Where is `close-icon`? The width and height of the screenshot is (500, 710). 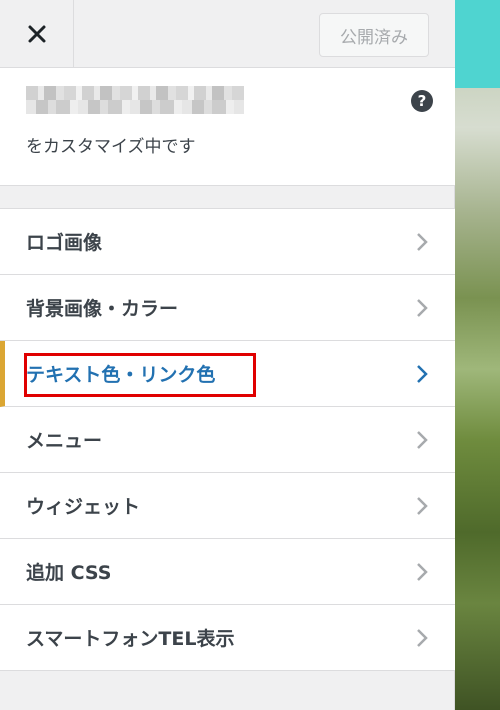
close-icon is located at coordinates (36, 34).